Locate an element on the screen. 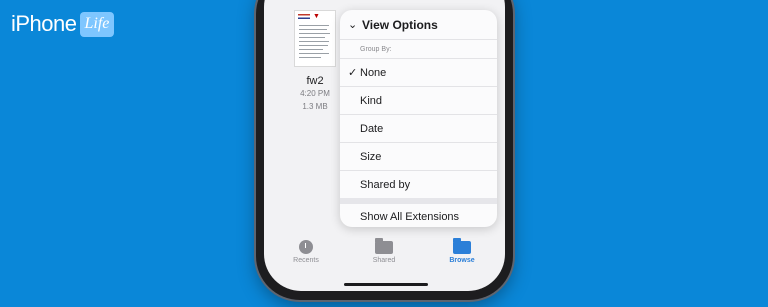  folder-icon is located at coordinates (462, 246).